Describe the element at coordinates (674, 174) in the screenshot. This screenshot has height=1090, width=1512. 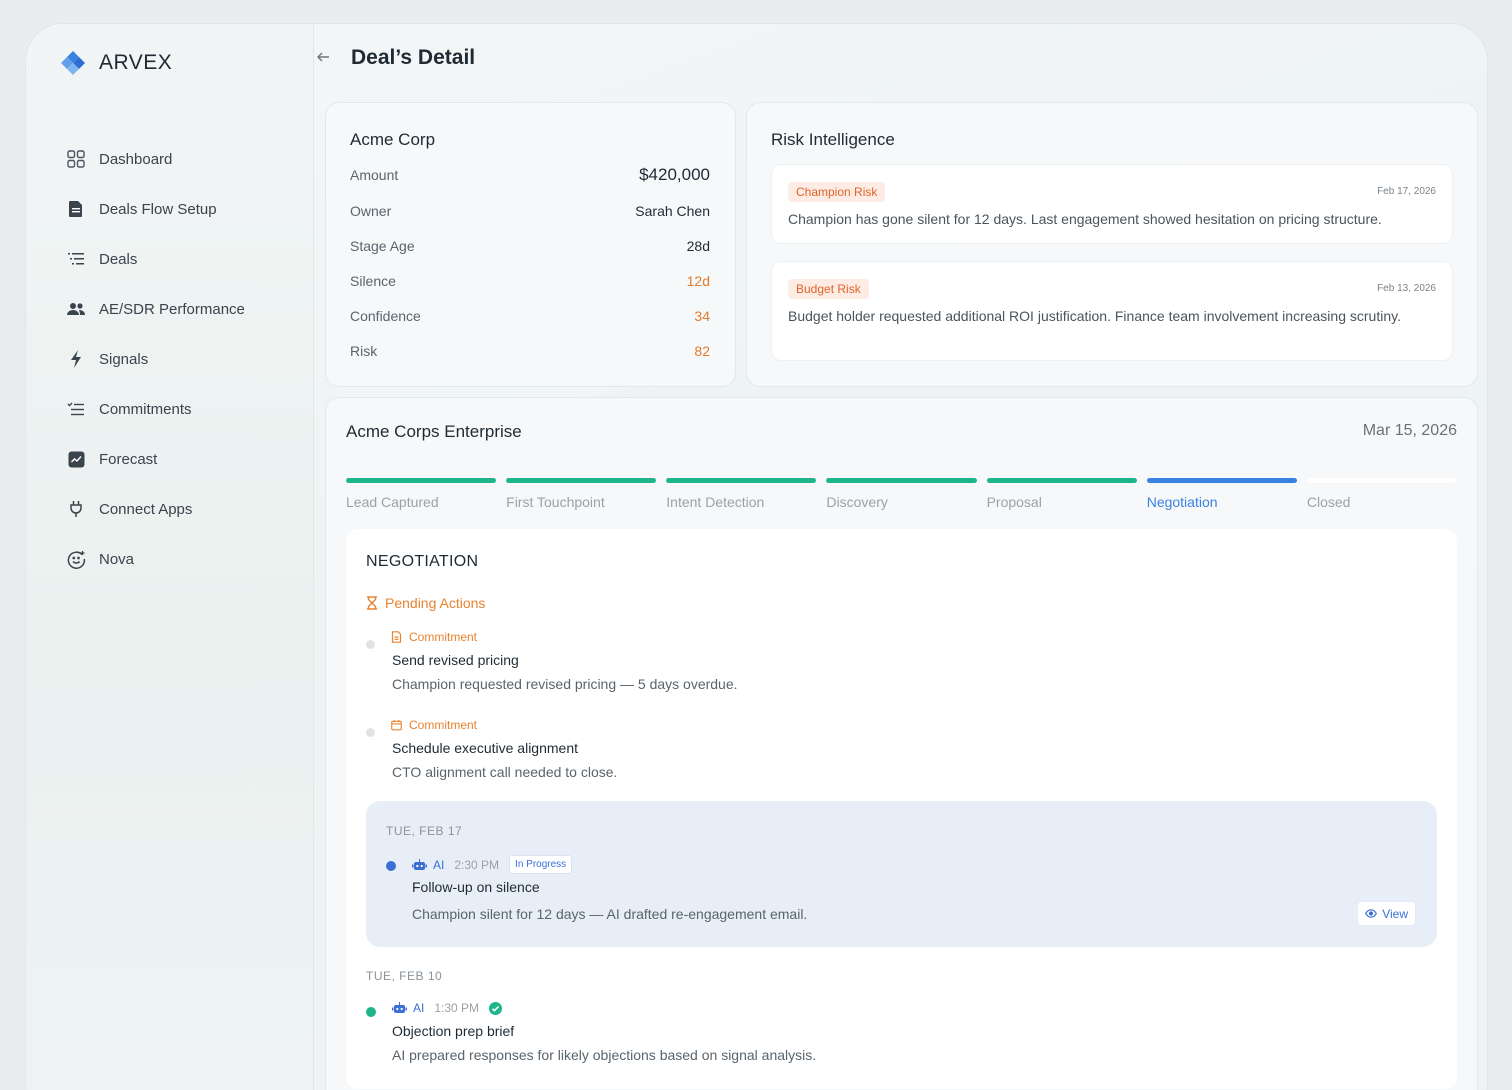
I see `deal-row-value: $420,000` at that location.